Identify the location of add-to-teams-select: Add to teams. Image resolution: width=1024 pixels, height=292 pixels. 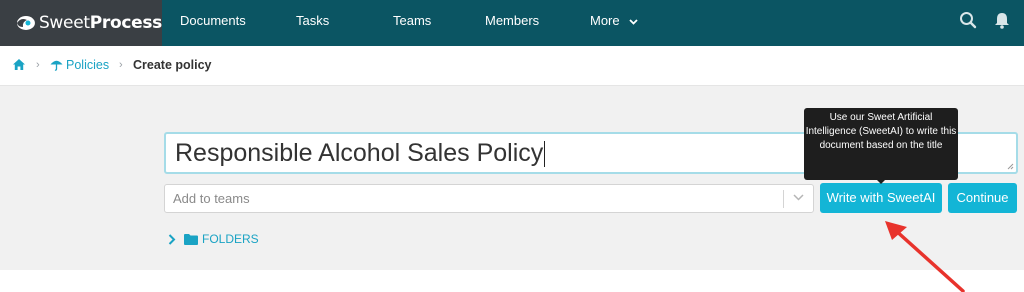
(489, 198).